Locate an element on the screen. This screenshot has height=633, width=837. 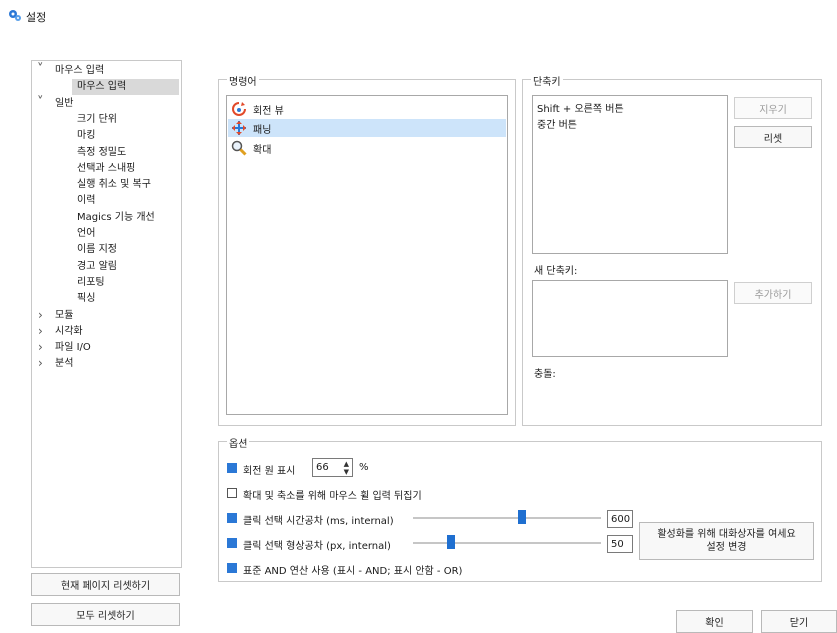
reset-shortcut-button: 리셋 is located at coordinates (773, 137).